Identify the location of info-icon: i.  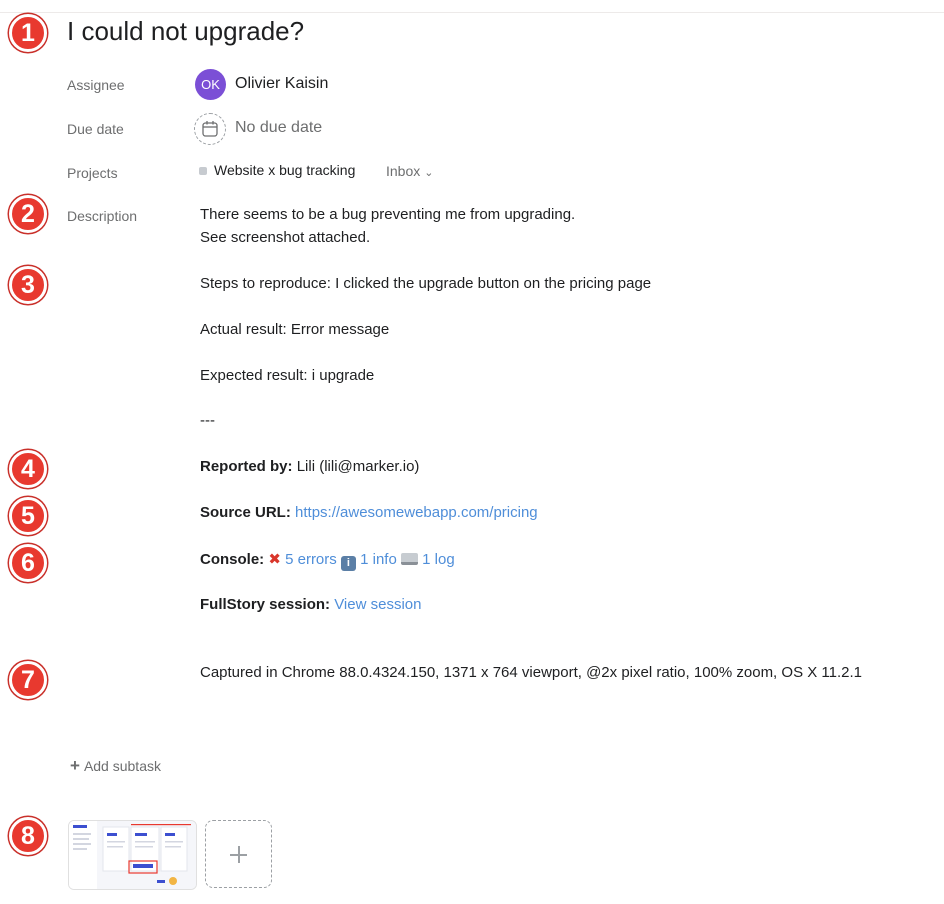
(348, 563).